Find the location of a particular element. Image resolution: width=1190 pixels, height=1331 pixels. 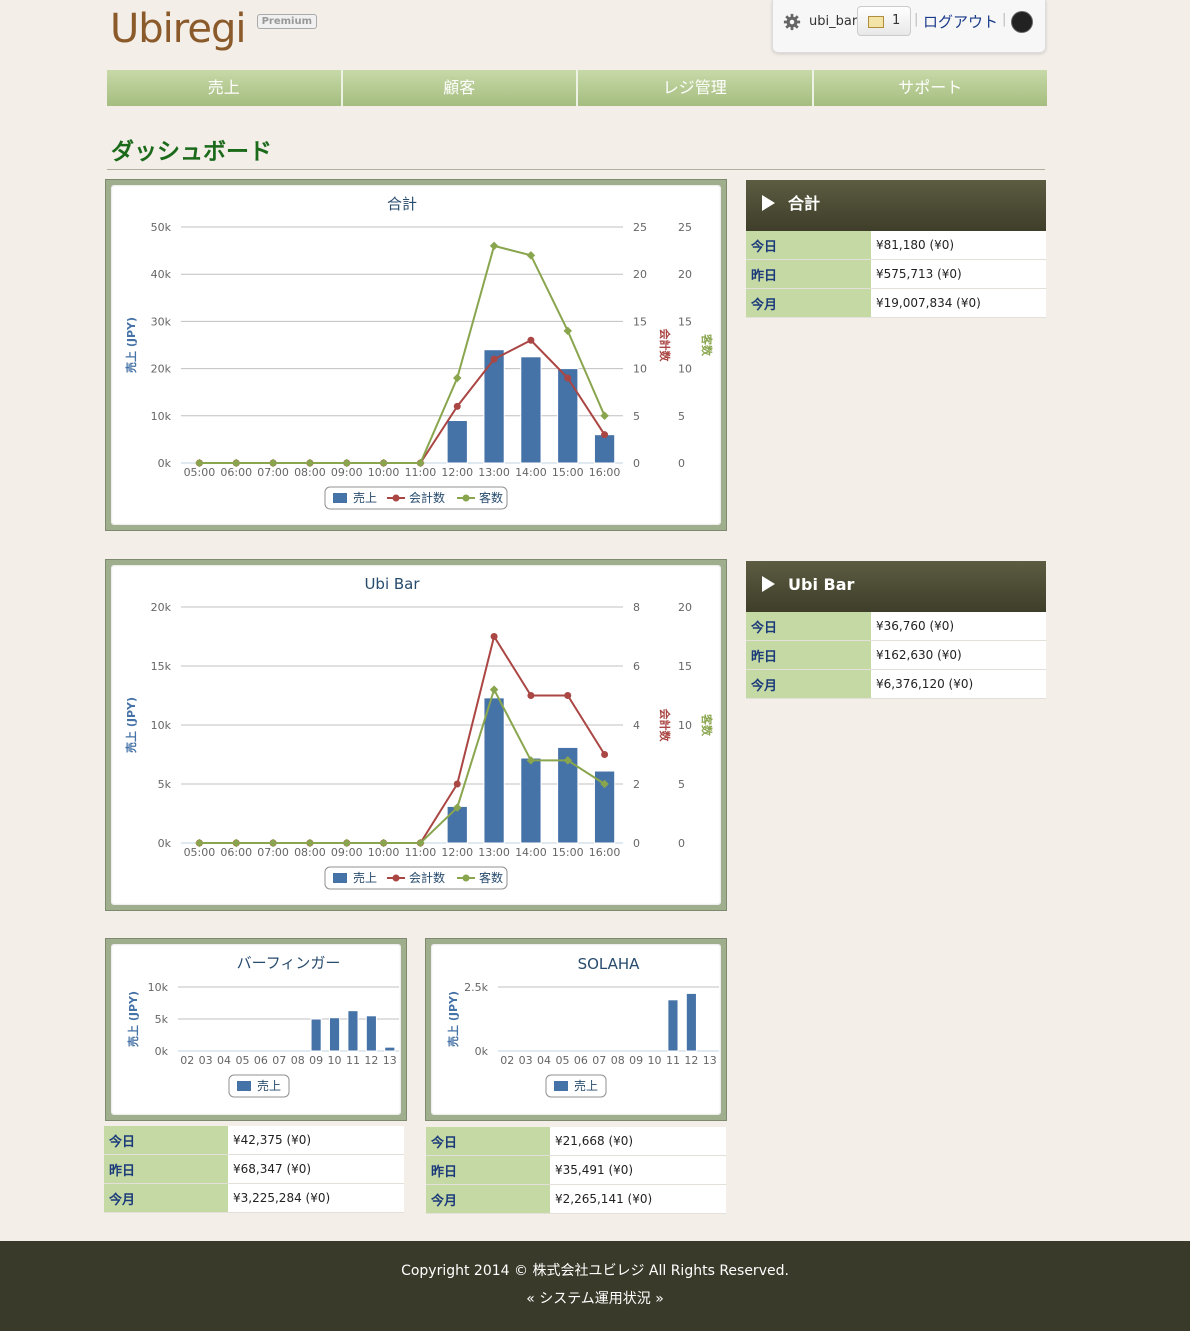

premium-badge: Premium is located at coordinates (286, 21).